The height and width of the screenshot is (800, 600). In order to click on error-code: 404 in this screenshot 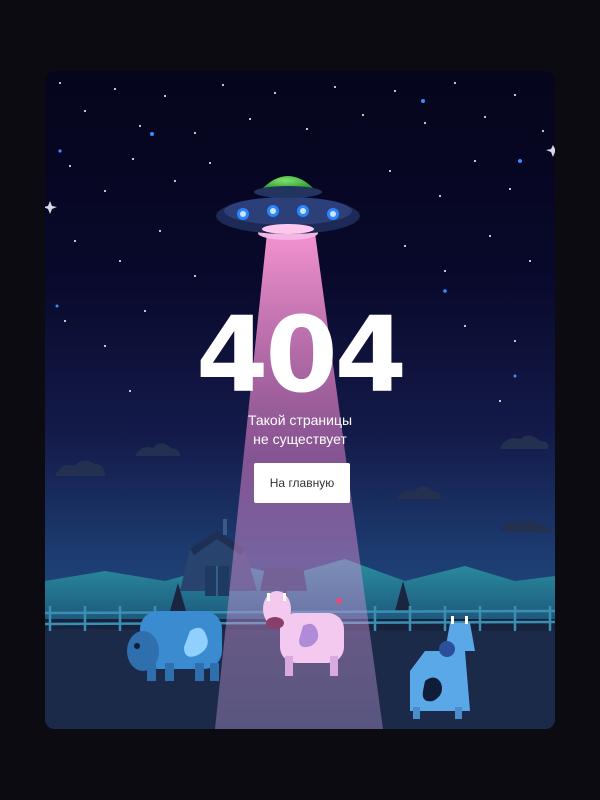, I will do `click(301, 355)`.